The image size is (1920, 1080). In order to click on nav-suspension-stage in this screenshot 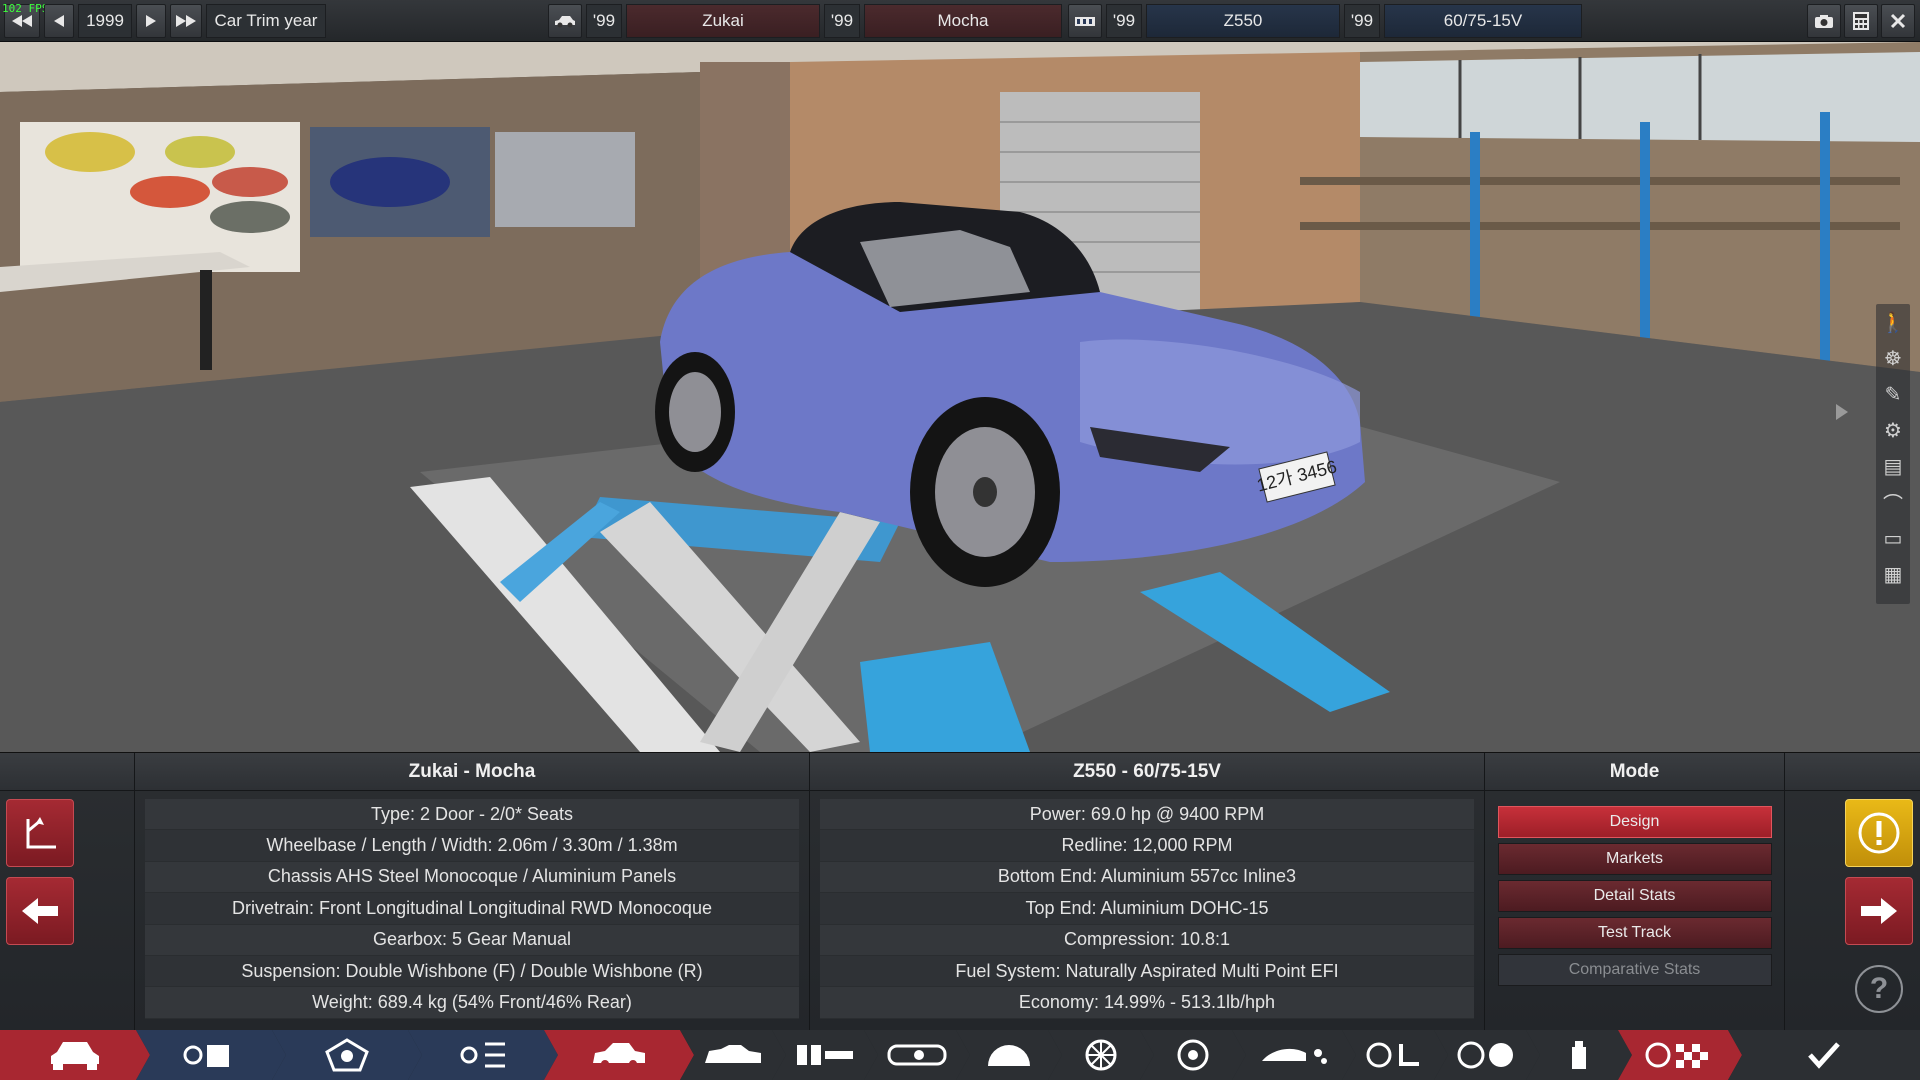, I will do `click(917, 1055)`.